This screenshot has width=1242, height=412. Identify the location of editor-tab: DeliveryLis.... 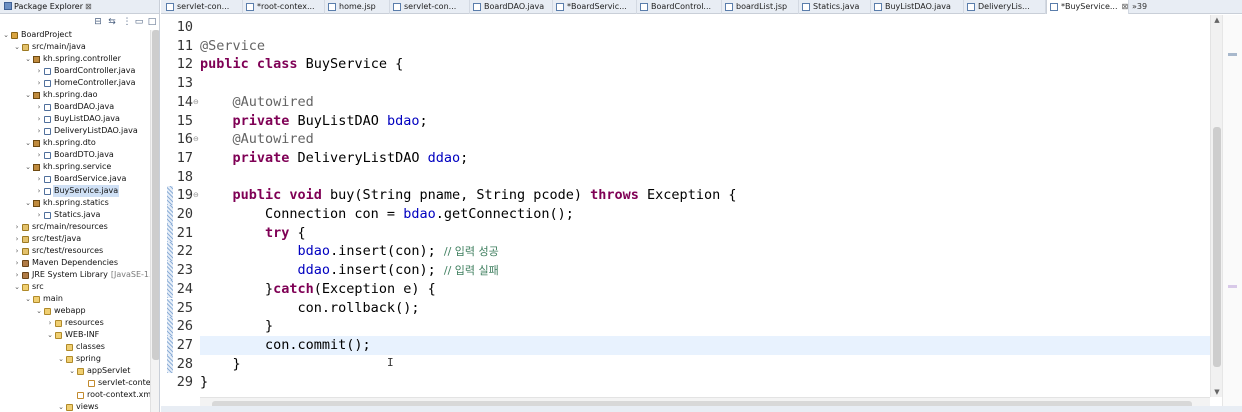
(1005, 7).